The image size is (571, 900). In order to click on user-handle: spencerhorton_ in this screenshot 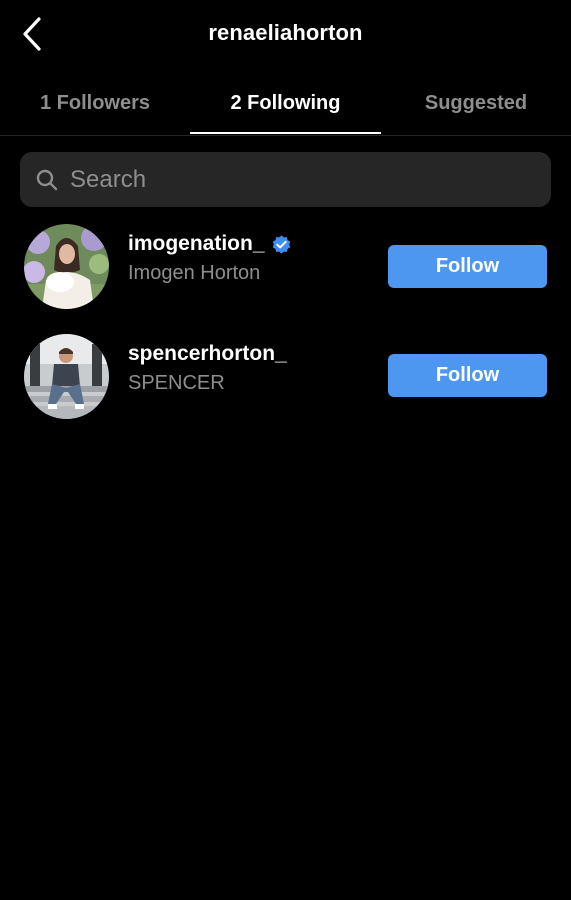, I will do `click(207, 354)`.